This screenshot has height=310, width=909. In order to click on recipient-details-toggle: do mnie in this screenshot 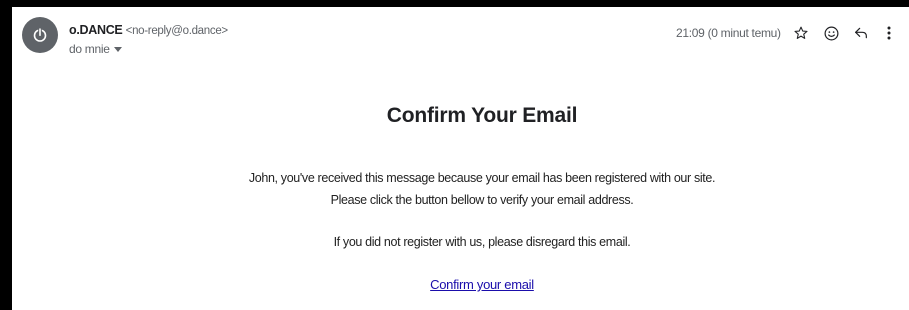, I will do `click(95, 49)`.